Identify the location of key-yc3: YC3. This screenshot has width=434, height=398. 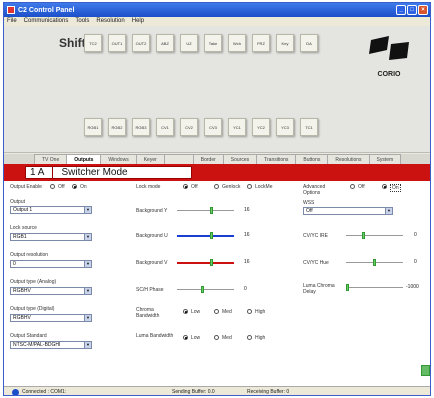
(285, 127).